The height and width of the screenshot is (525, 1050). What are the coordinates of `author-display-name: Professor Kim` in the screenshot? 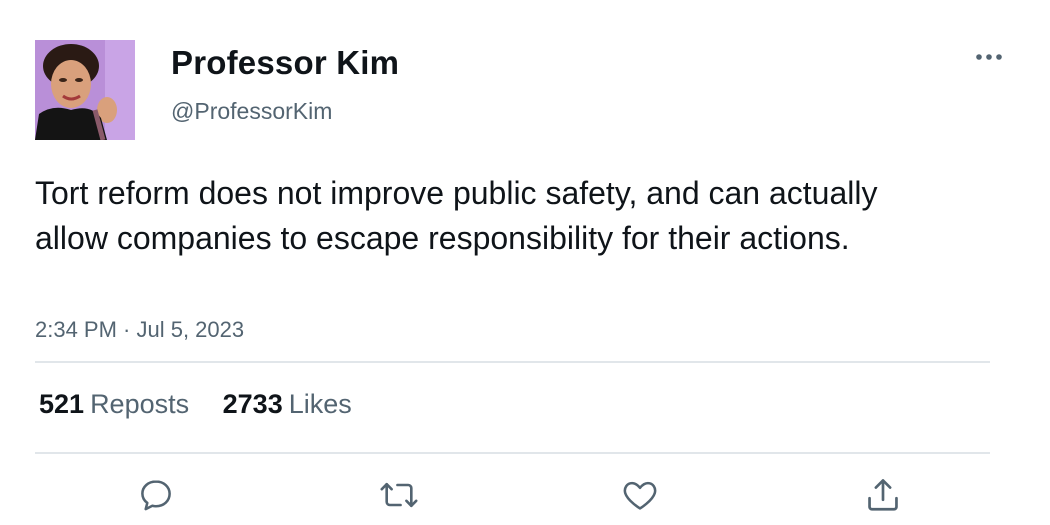 It's located at (285, 63).